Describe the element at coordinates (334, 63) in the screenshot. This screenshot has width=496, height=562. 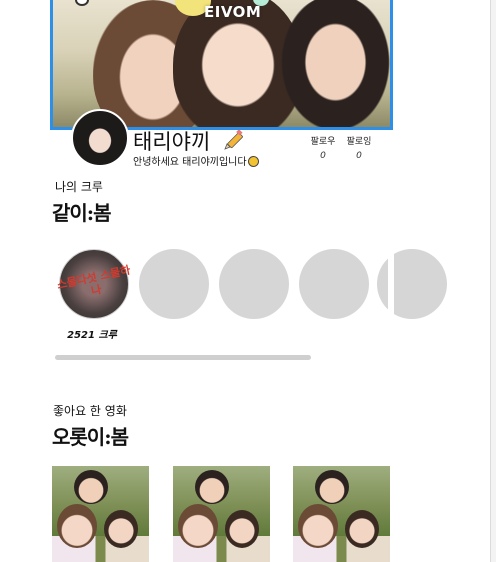
I see `banner-person` at that location.